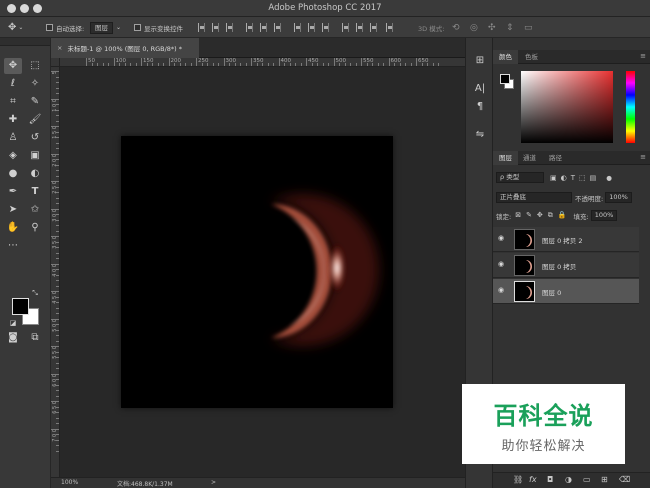 This screenshot has width=650, height=488. I want to click on tab-layers: 图层, so click(505, 158).